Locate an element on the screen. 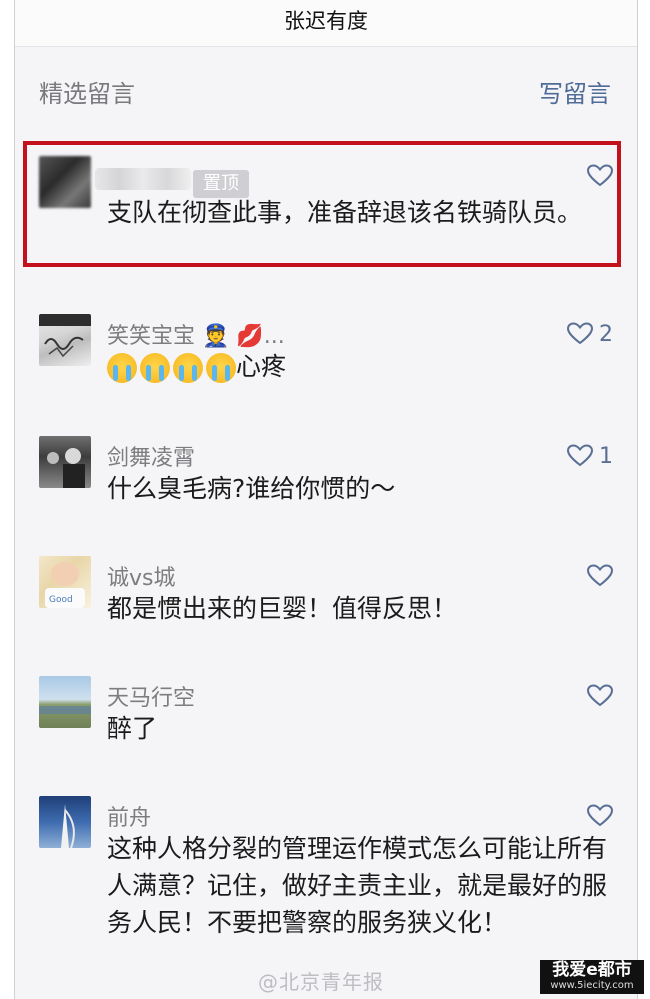 The width and height of the screenshot is (650, 999). like-count: 2 is located at coordinates (606, 334).